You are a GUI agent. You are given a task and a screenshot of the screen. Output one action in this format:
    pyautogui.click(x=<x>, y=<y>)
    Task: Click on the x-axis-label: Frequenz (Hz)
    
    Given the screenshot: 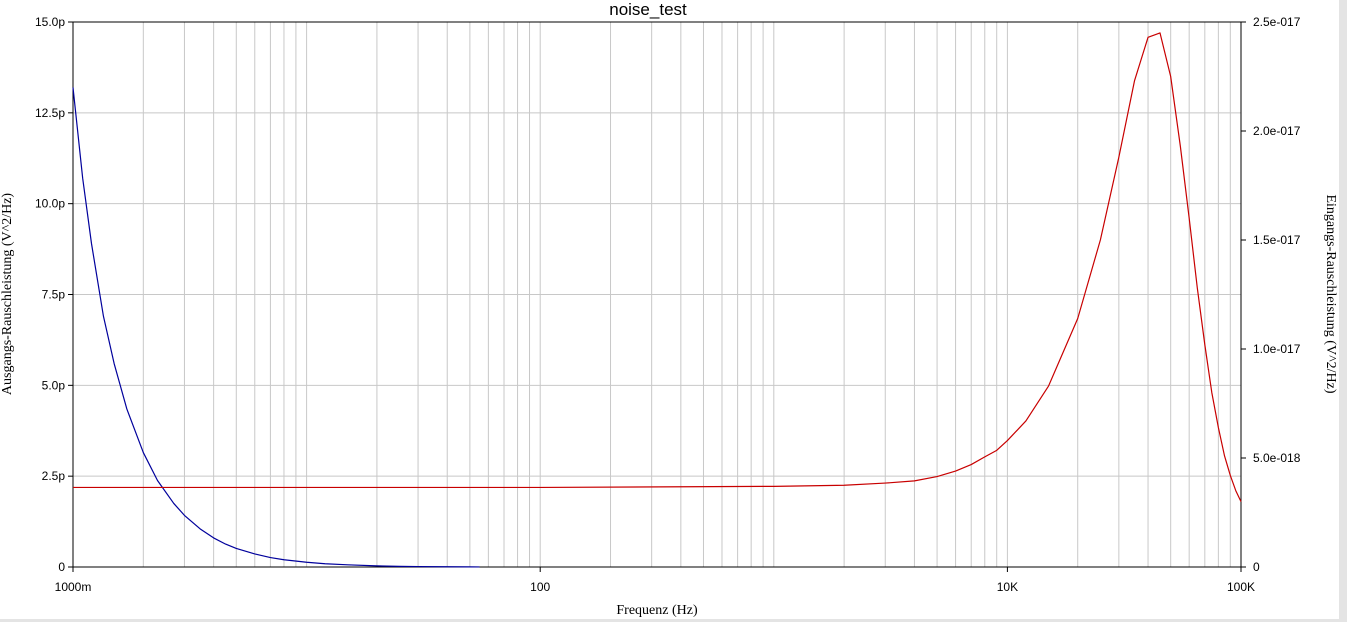 What is the action you would take?
    pyautogui.click(x=657, y=610)
    